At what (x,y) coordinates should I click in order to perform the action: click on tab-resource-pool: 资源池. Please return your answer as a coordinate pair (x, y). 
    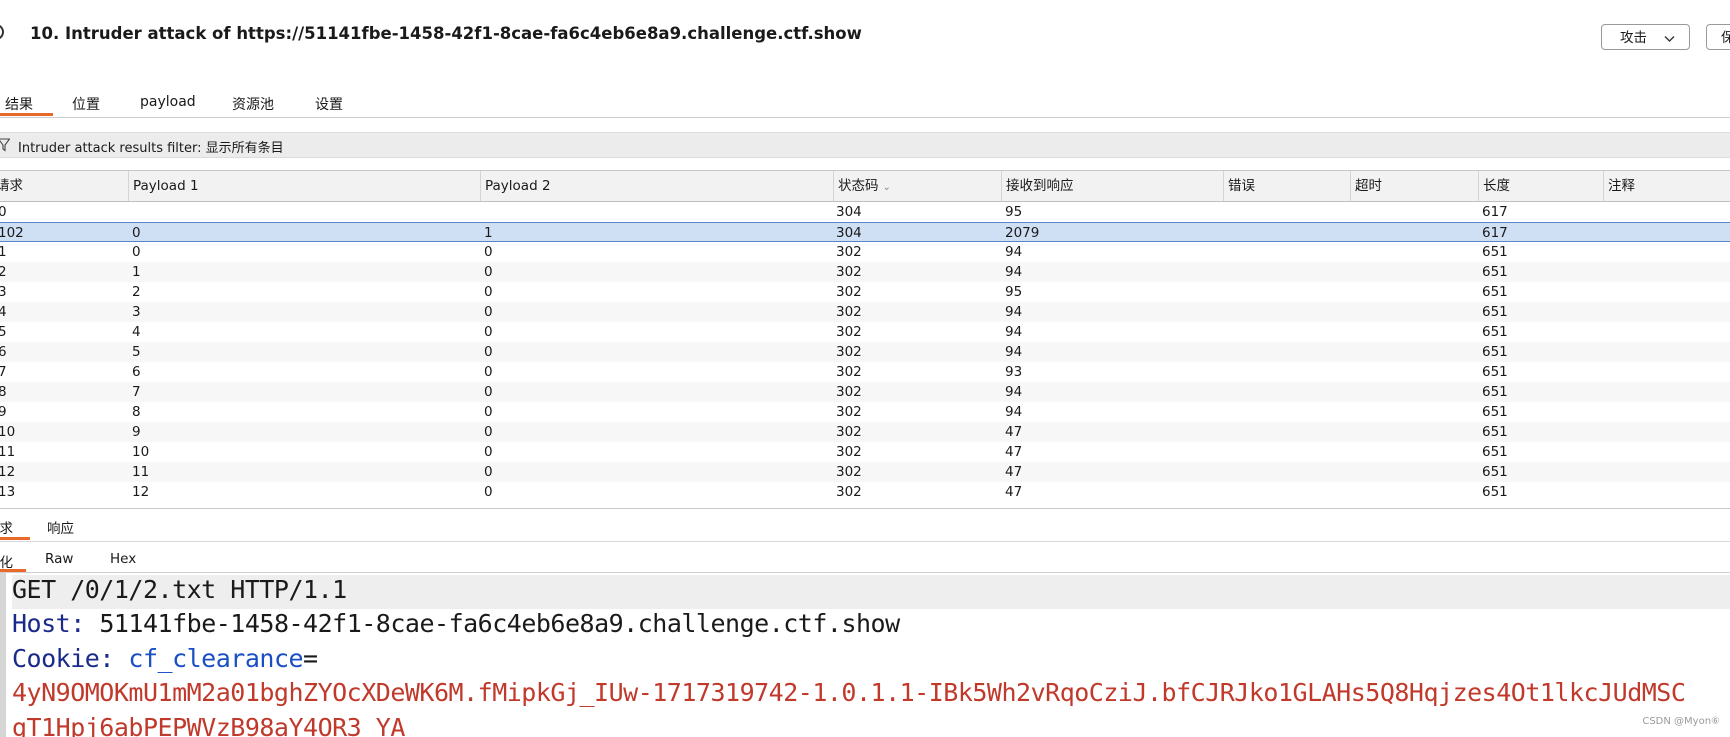
    Looking at the image, I should click on (253, 104).